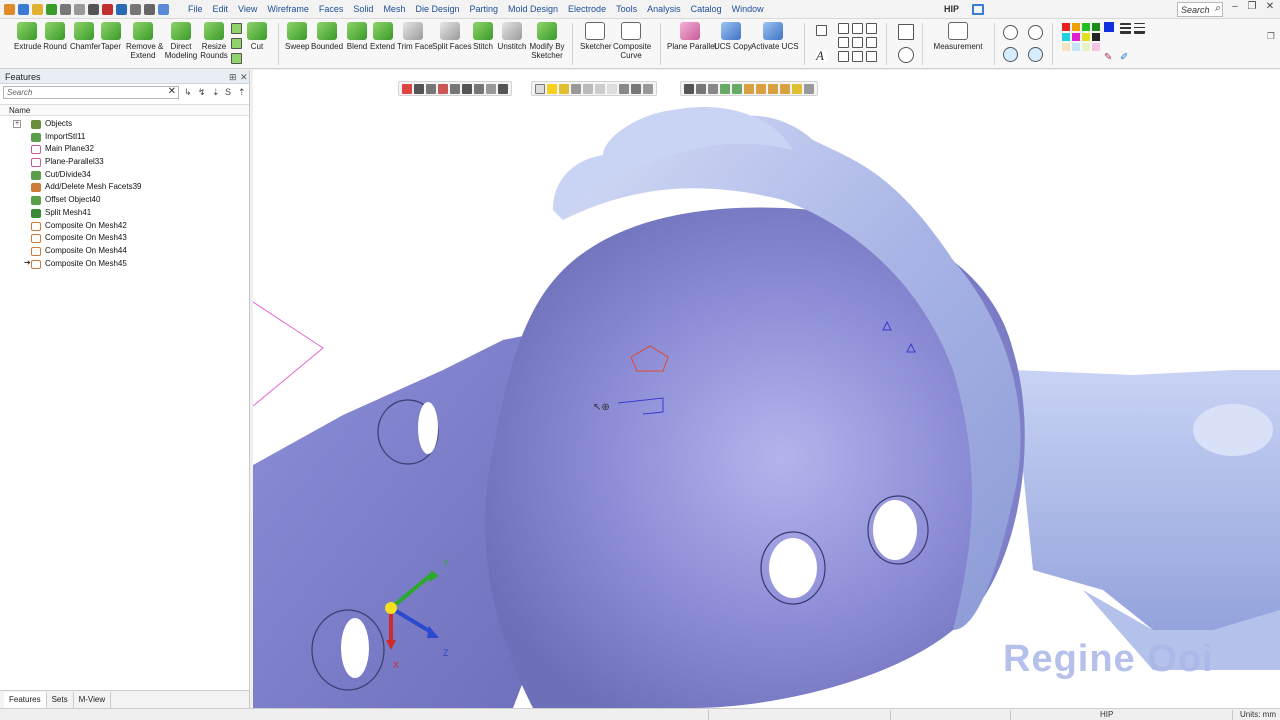 The width and height of the screenshot is (1280, 720). I want to click on shade-icon, so click(612, 88).